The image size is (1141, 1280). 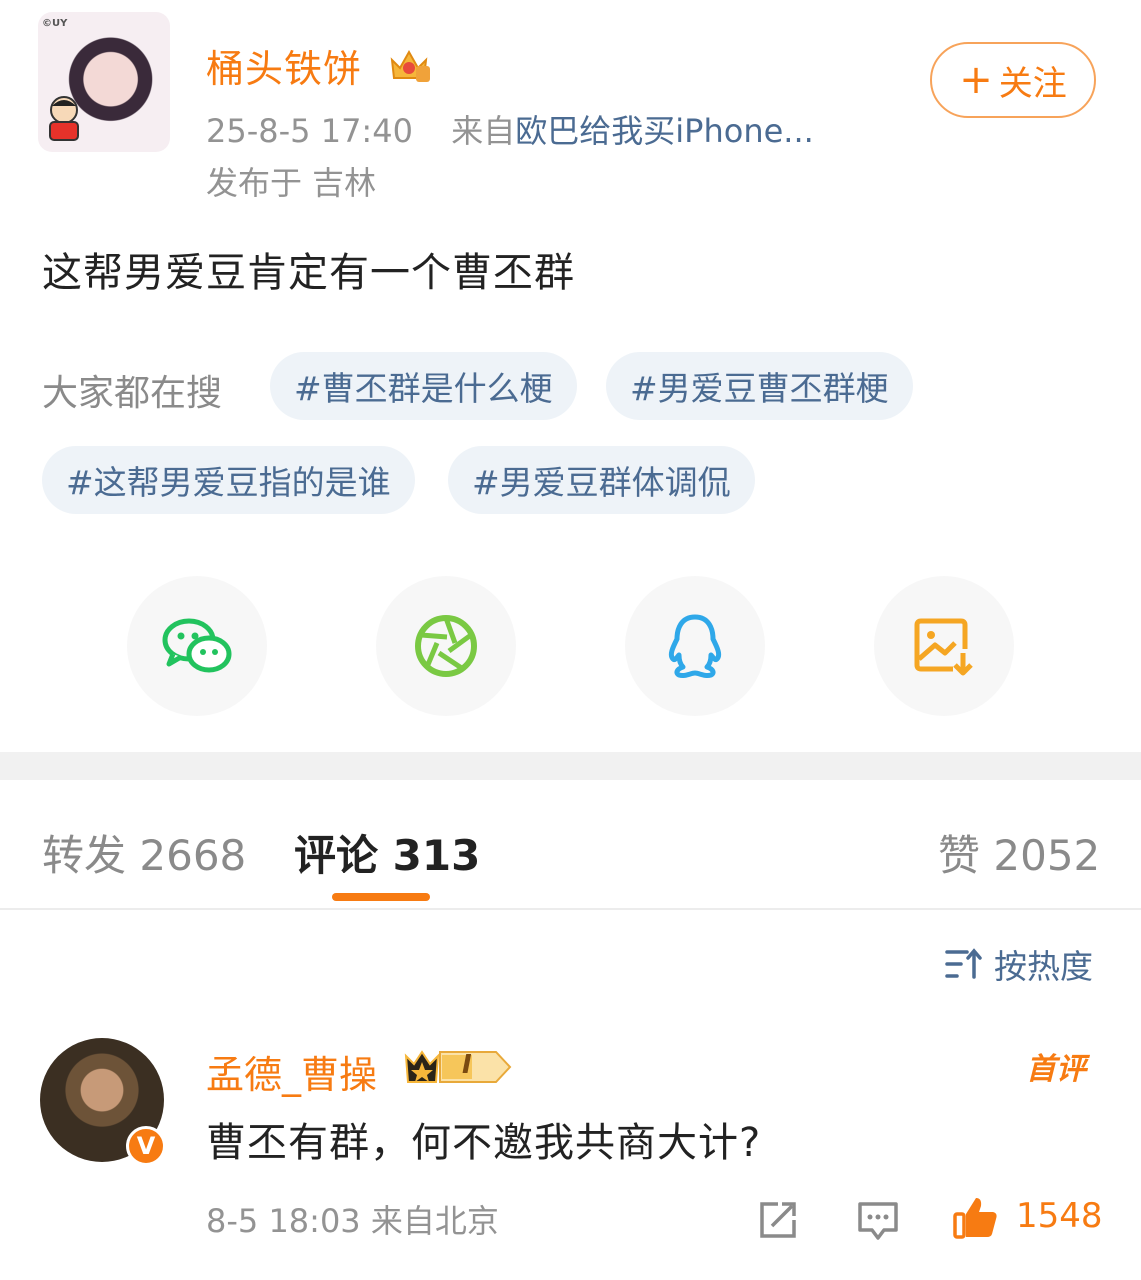 I want to click on share-moments-button, so click(x=446, y=646).